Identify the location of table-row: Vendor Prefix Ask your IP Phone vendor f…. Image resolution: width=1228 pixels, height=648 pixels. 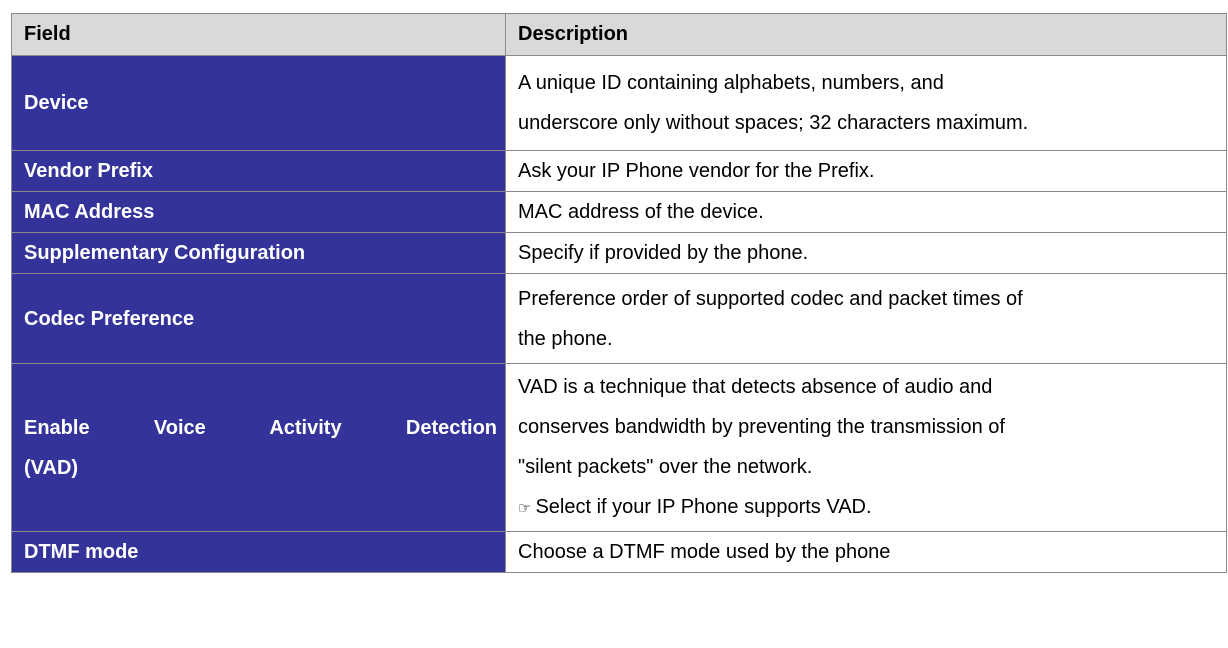
(619, 171).